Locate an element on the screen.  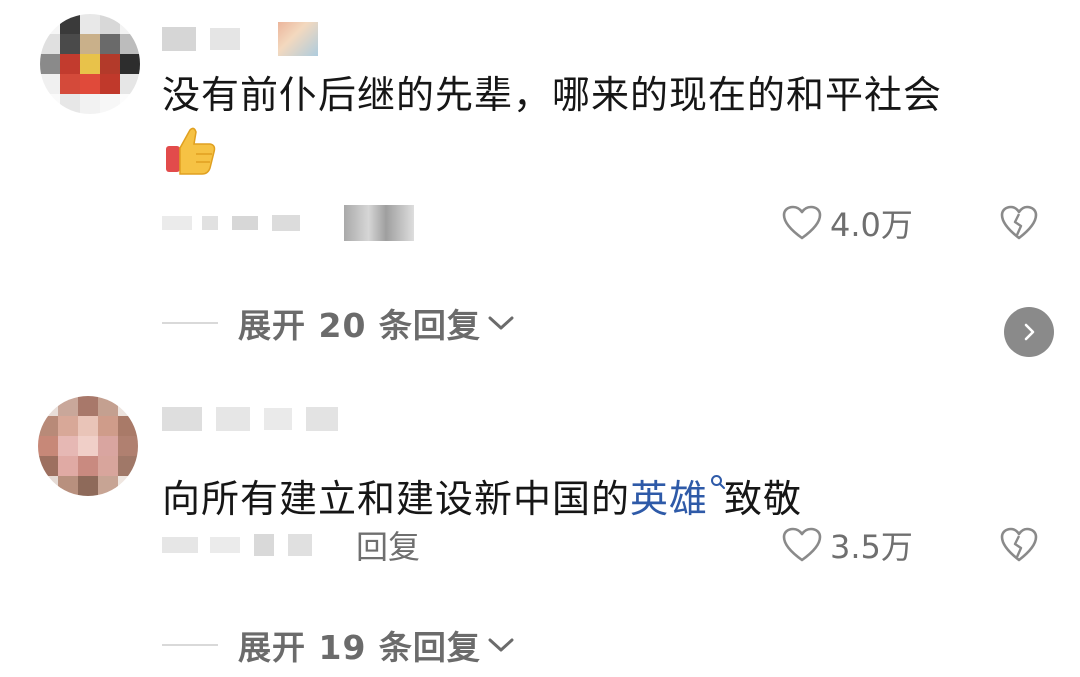
comment-text: 没有前仆后继的先辈，哪来的现在的和平社会 is located at coordinates (552, 95).